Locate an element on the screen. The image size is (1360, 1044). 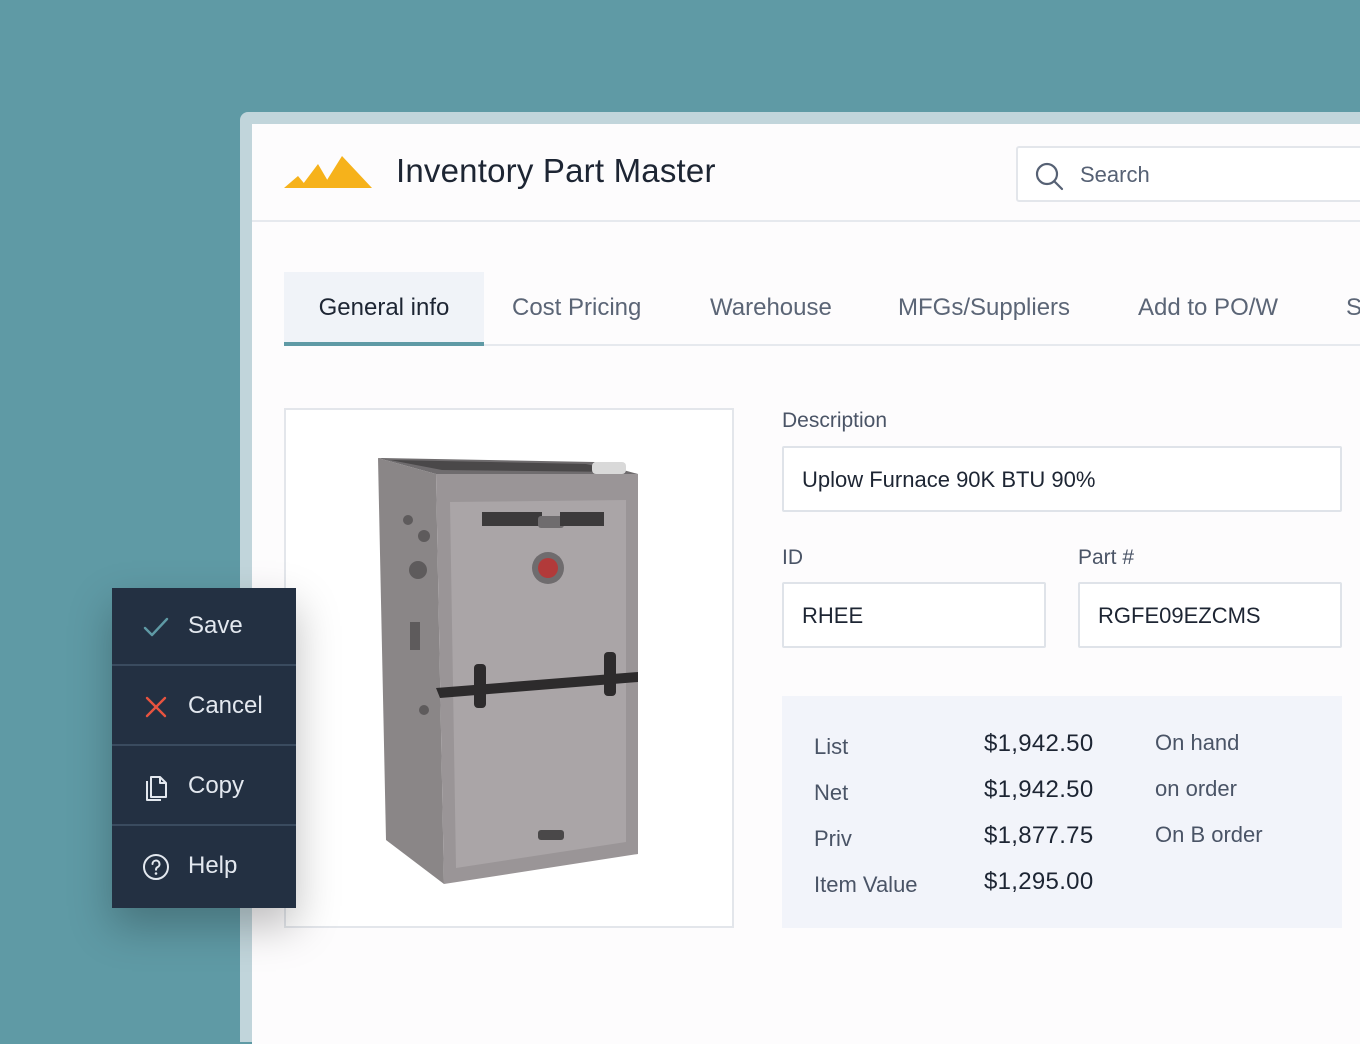
description-value: Uplow Furnace 90K BTU 90% is located at coordinates (949, 479).